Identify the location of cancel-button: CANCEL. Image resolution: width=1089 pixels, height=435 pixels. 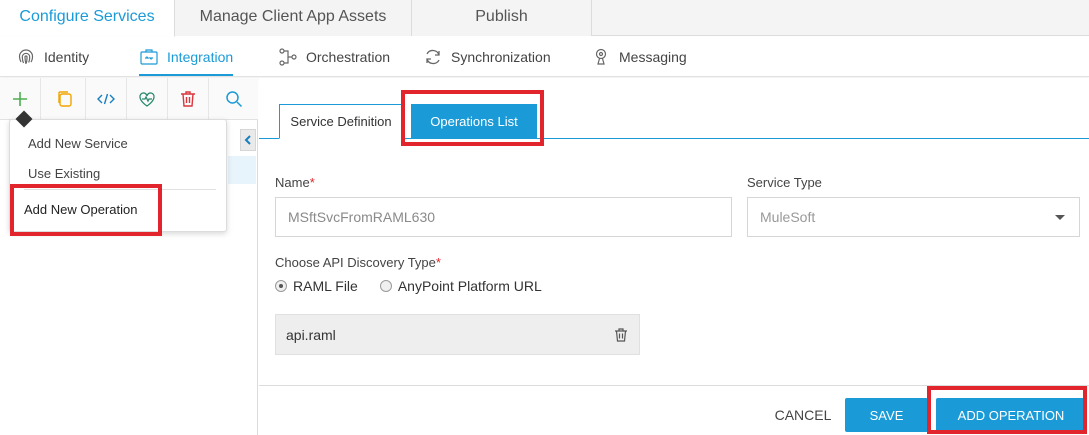
(803, 415).